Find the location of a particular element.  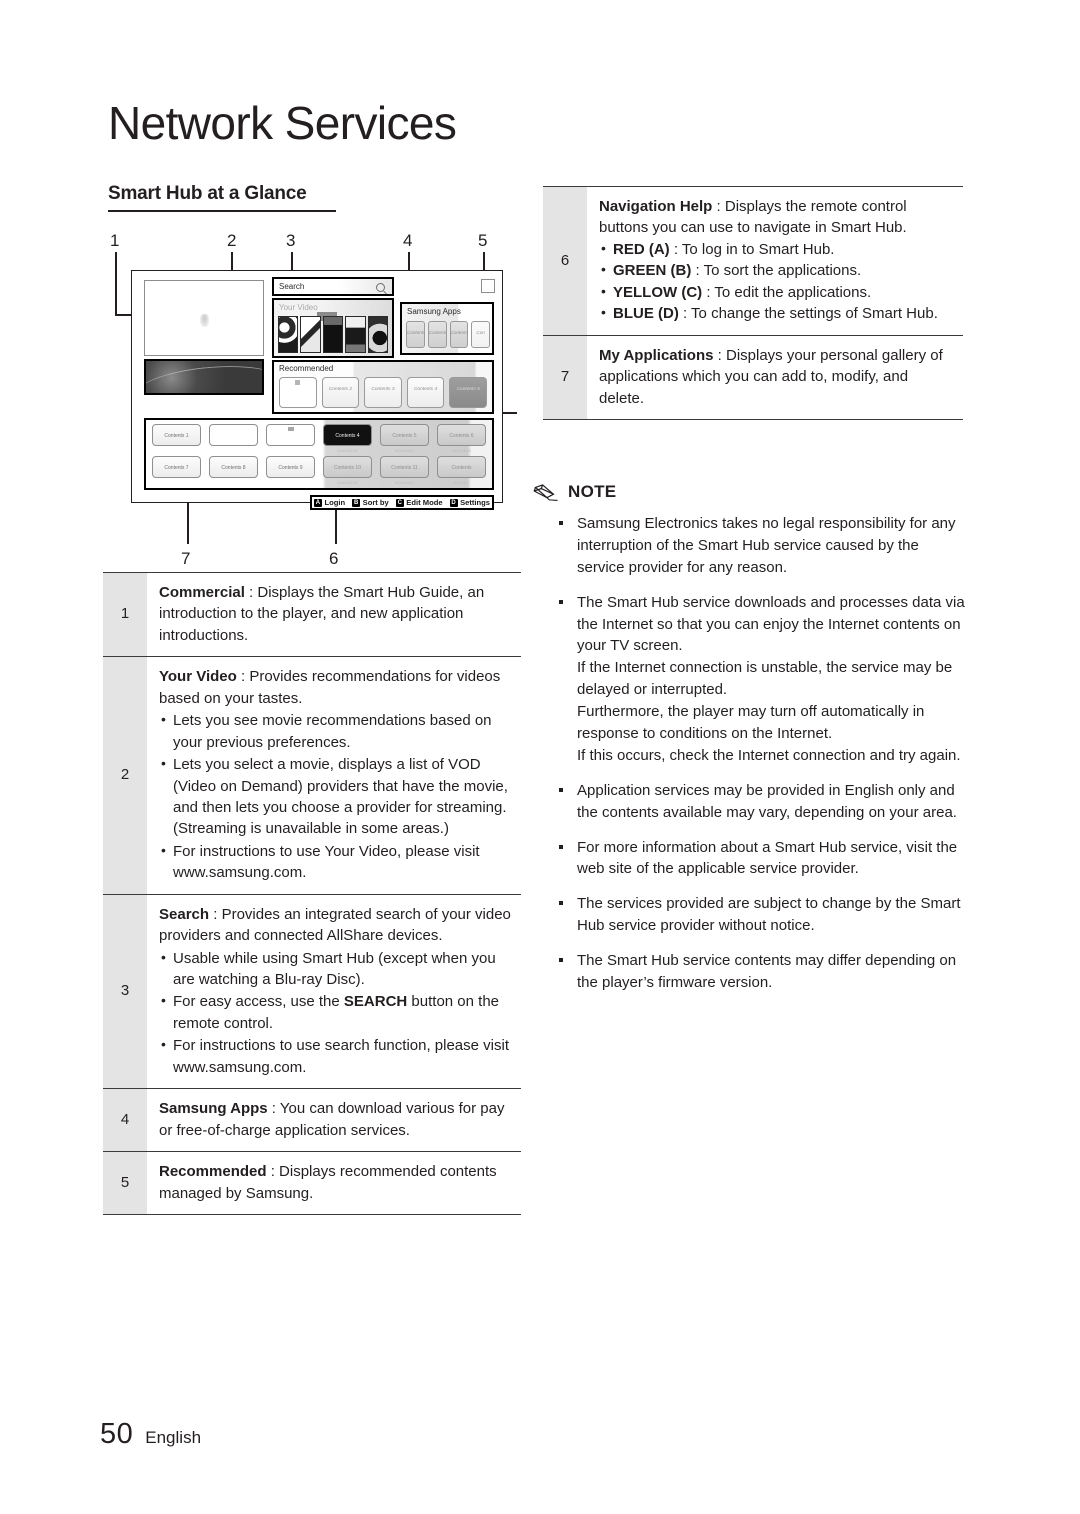

app-cell: Contents 7 is located at coordinates (176, 470).